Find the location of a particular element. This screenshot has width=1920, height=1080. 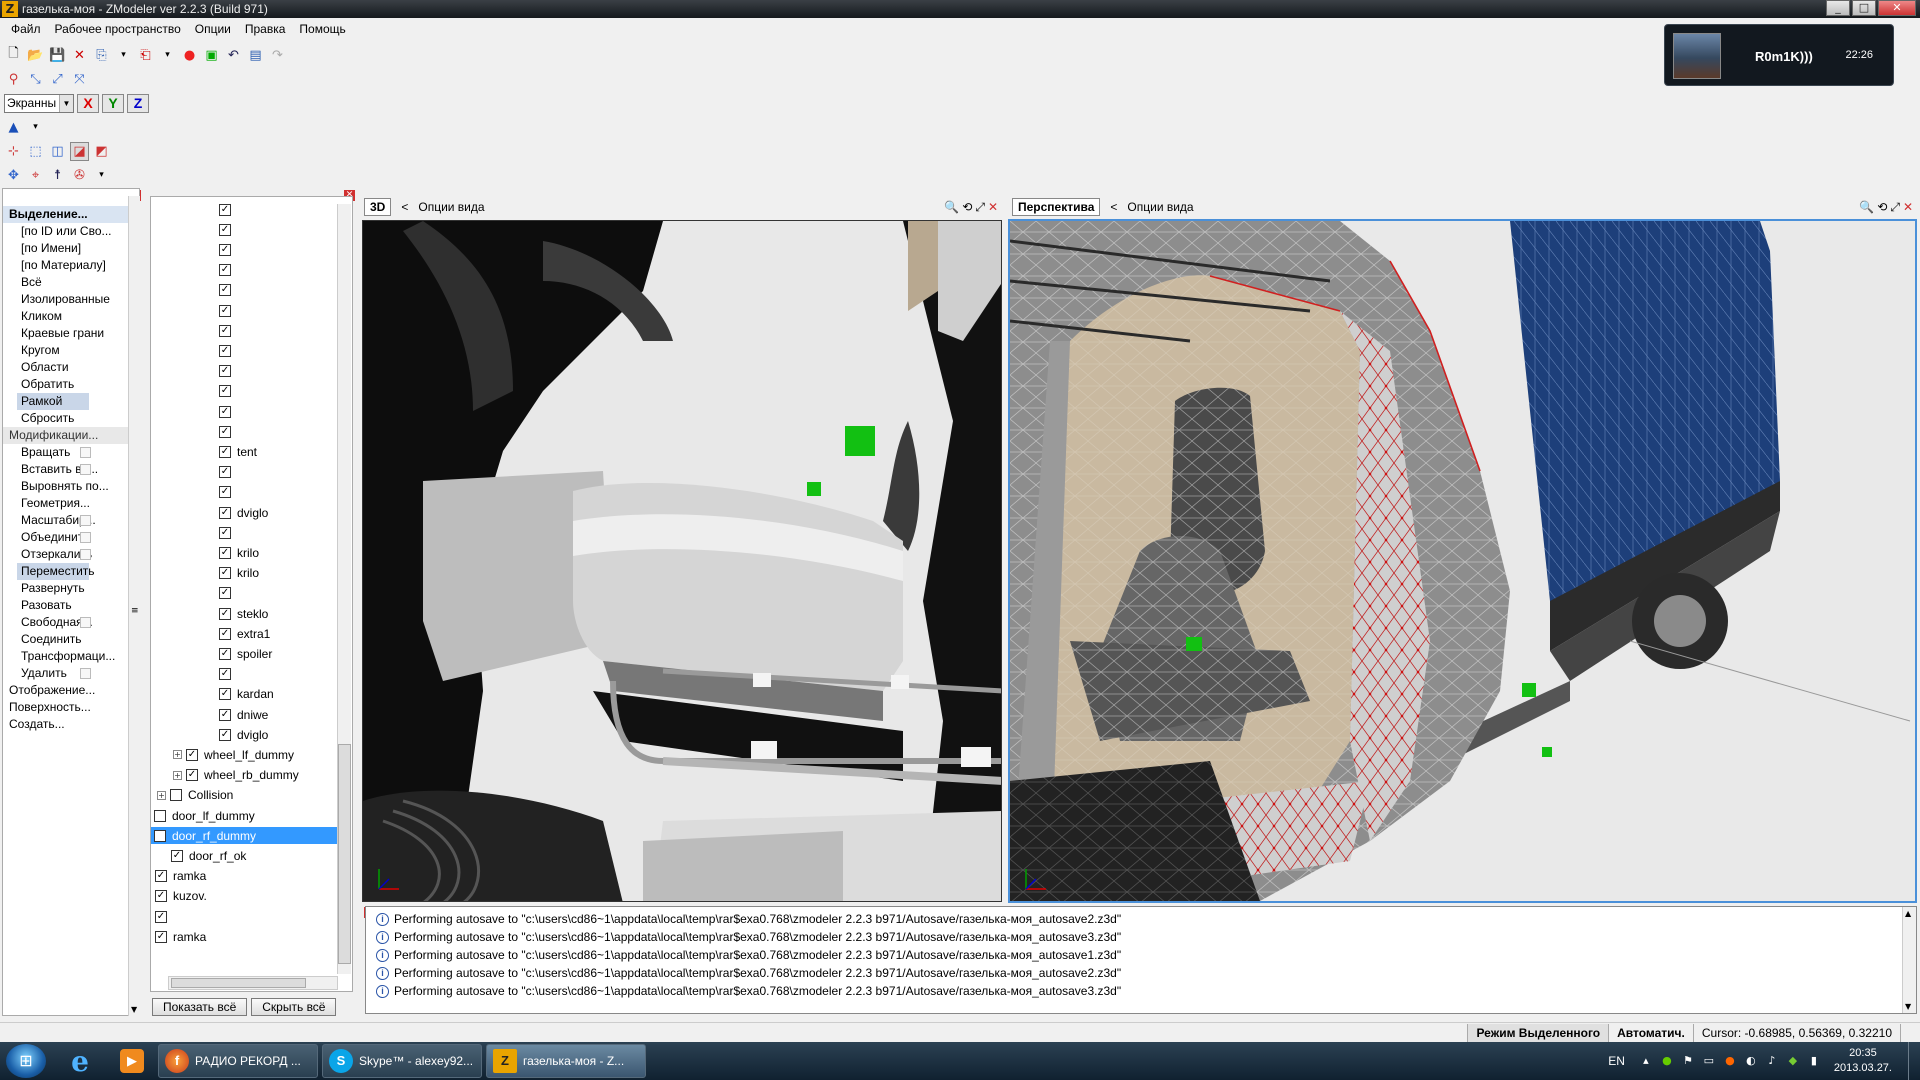

menu-file: Файл is located at coordinates (26, 29).